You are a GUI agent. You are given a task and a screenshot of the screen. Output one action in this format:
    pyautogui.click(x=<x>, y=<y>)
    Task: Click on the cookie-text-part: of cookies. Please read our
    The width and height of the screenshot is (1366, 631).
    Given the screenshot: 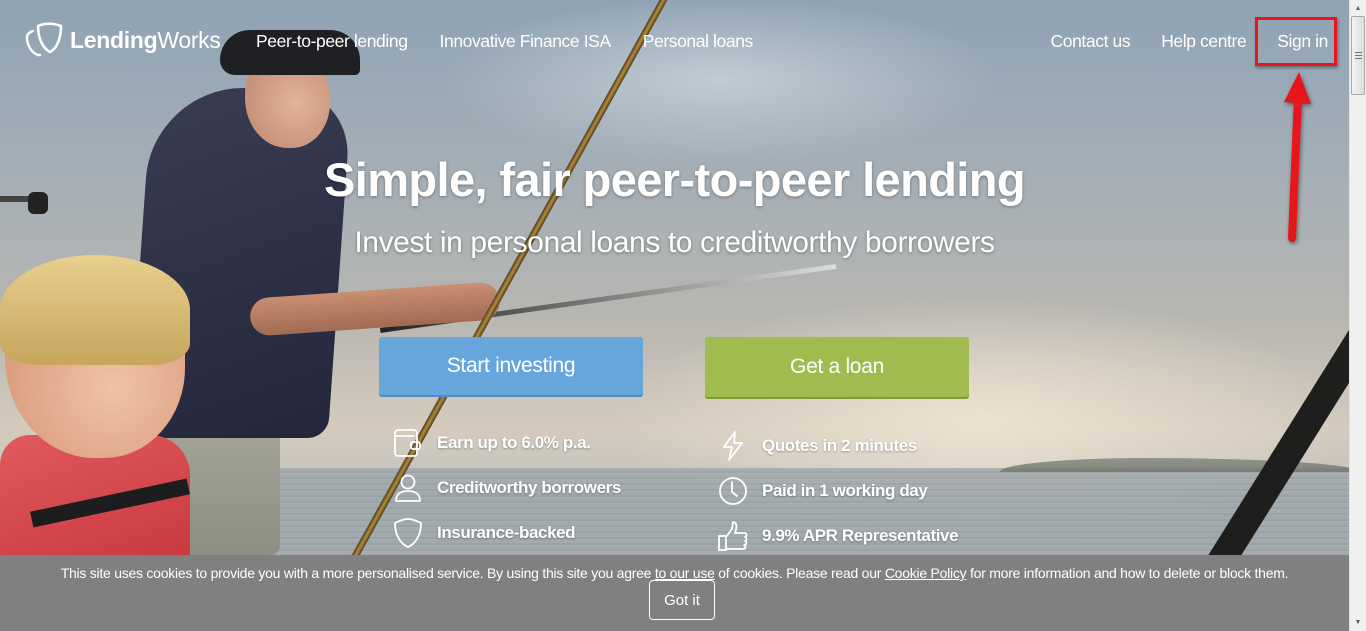 What is the action you would take?
    pyautogui.click(x=799, y=573)
    